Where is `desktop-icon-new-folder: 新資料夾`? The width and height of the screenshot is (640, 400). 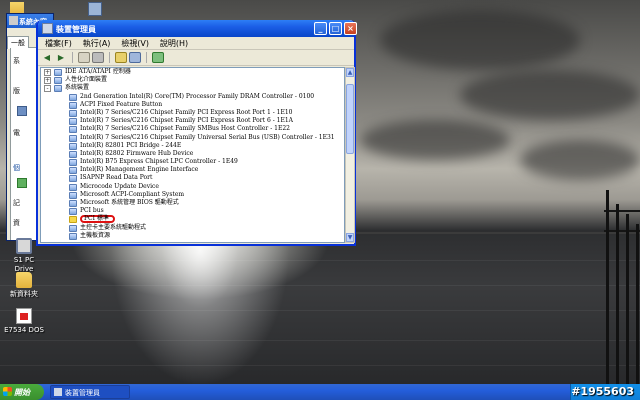 desktop-icon-new-folder: 新資料夾 is located at coordinates (24, 285).